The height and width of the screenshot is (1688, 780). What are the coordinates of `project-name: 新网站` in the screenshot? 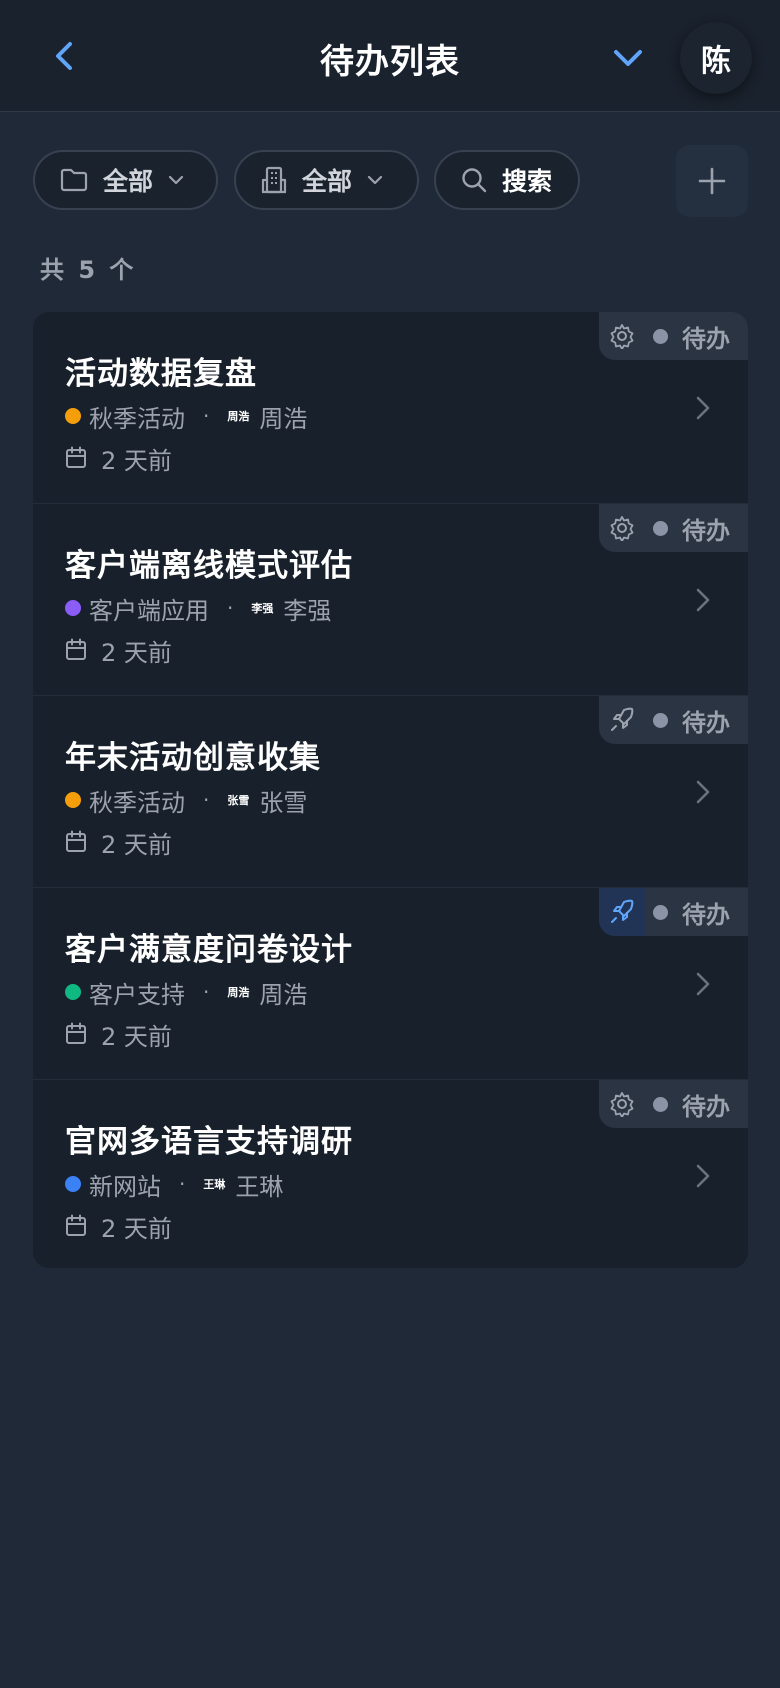 It's located at (125, 1186).